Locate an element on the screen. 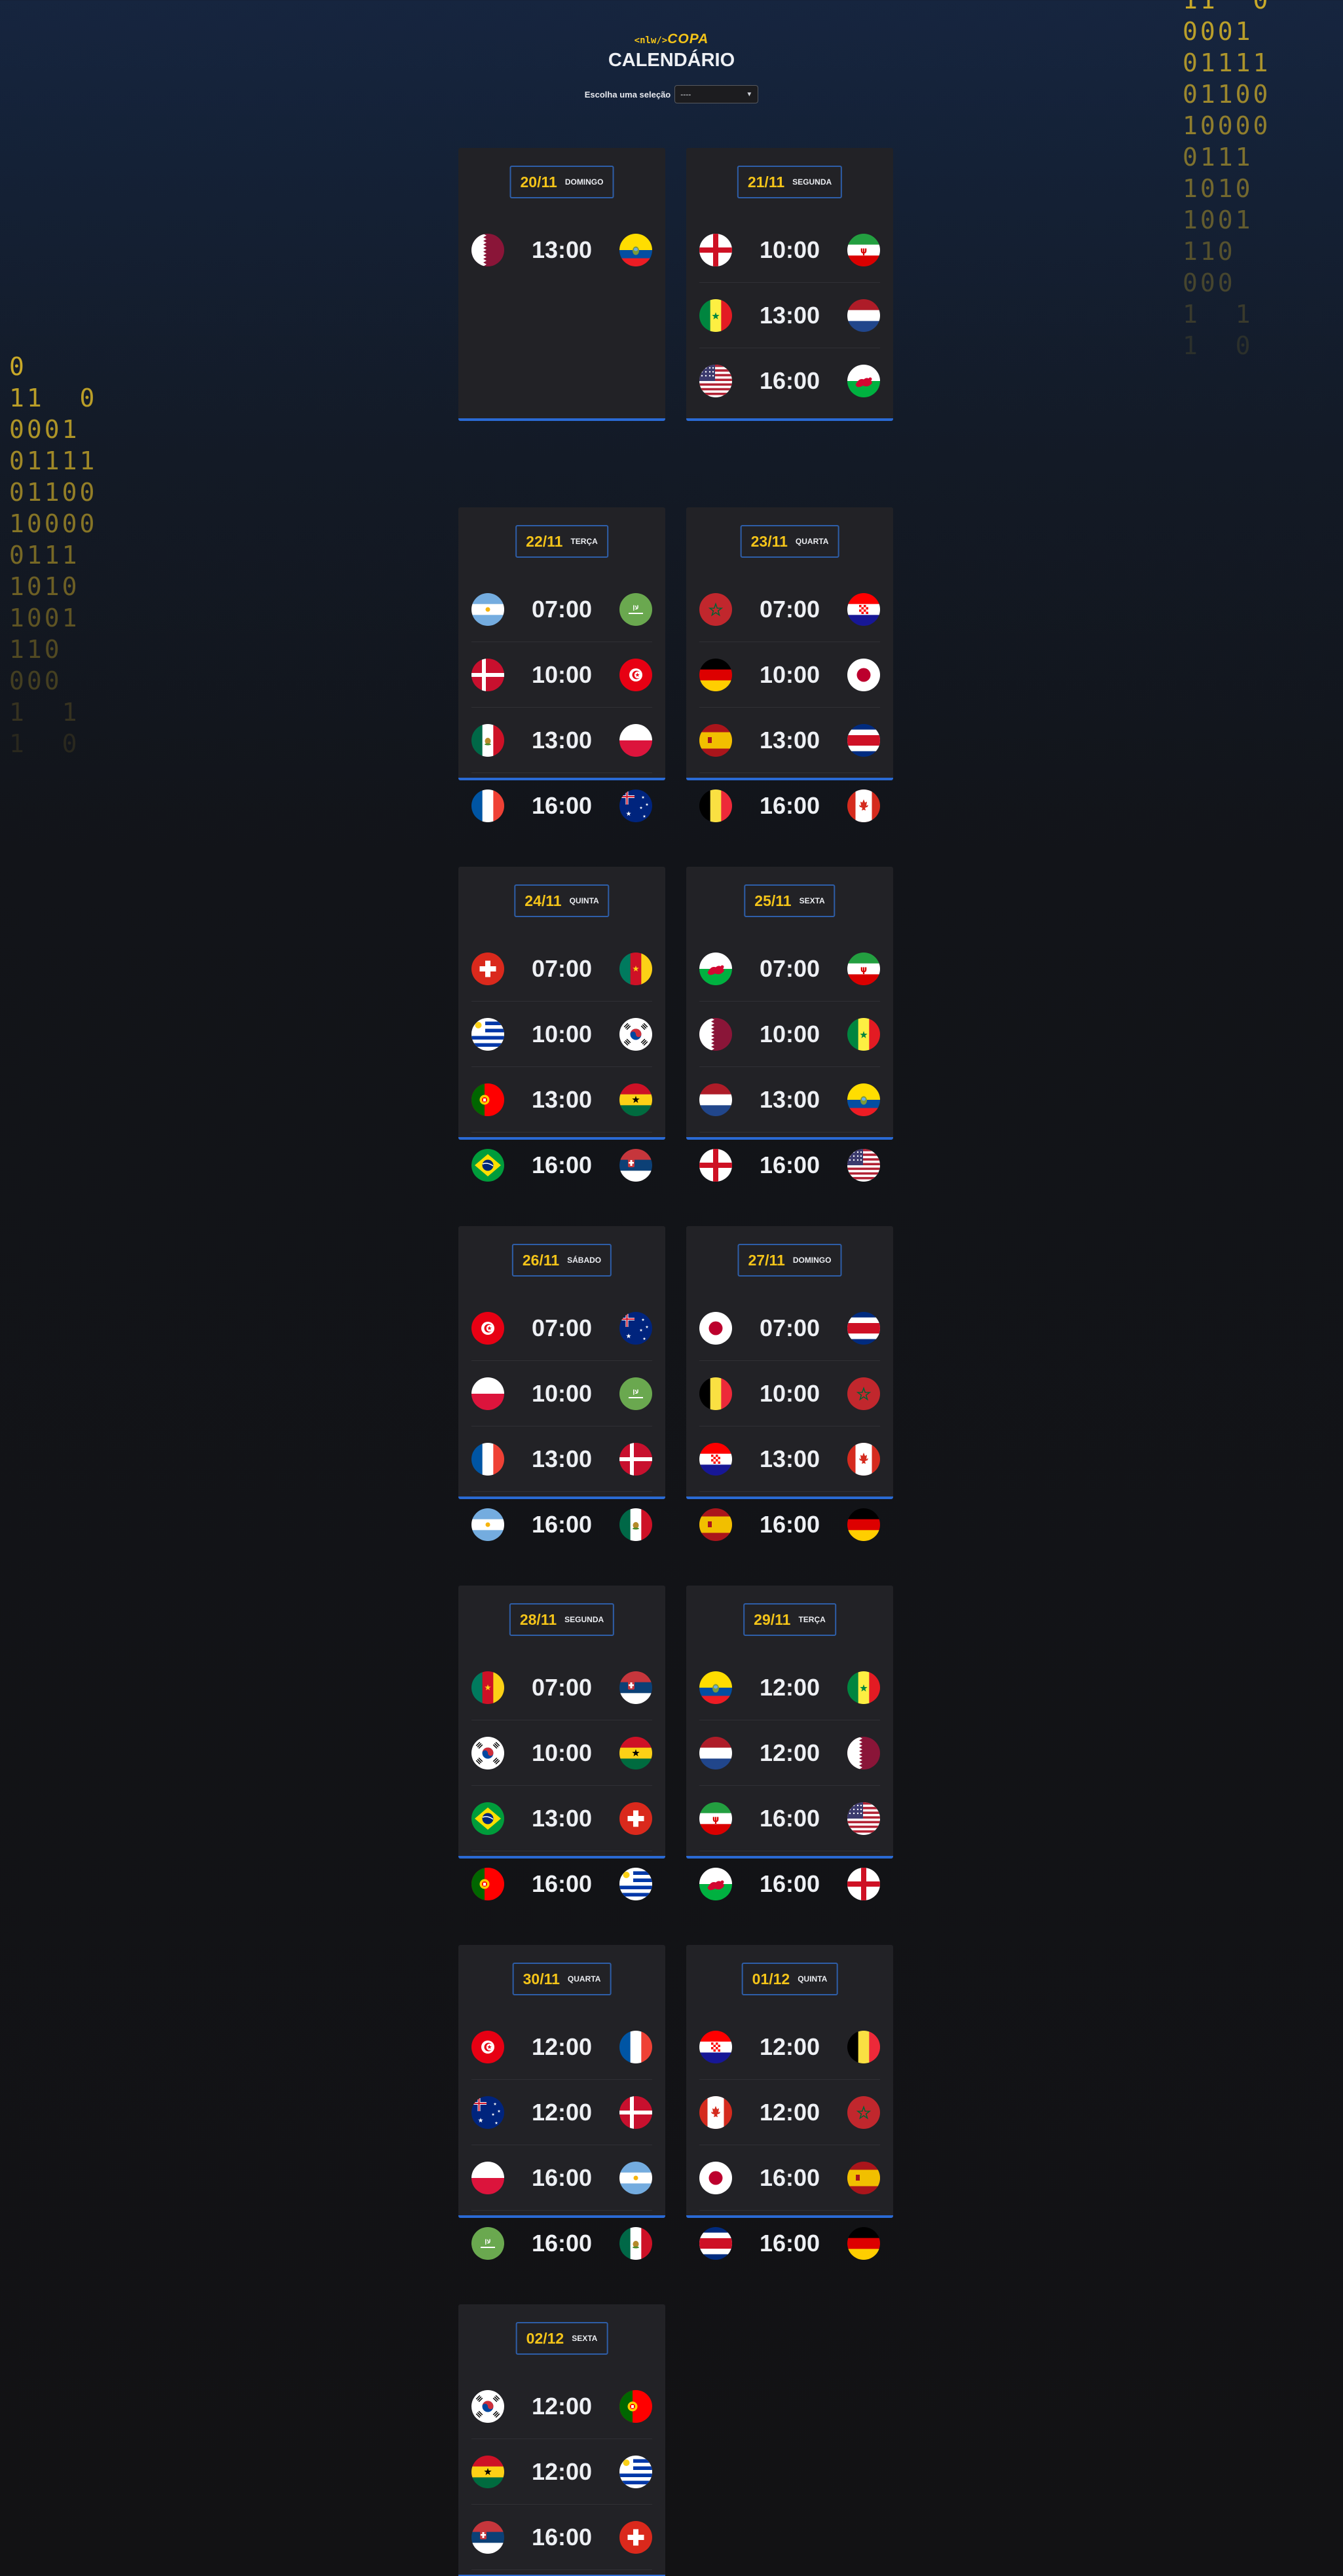  japan-flag-icon is located at coordinates (864, 674).